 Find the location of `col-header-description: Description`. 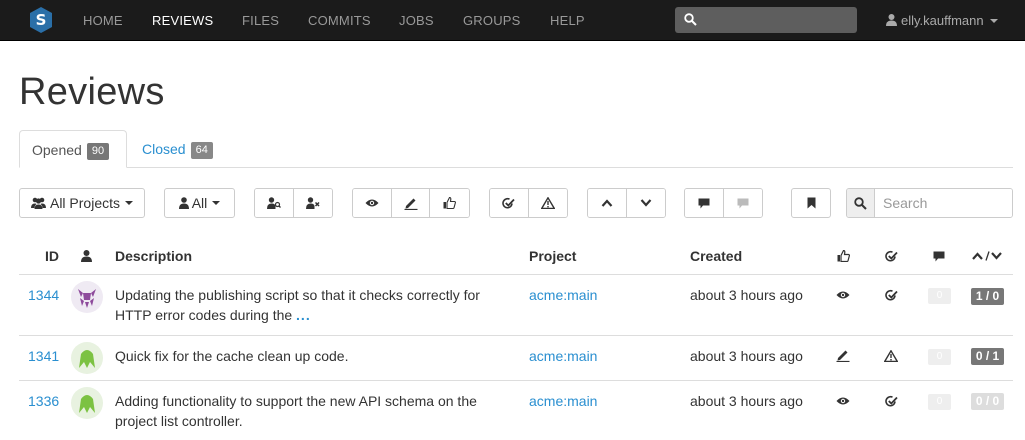

col-header-description: Description is located at coordinates (153, 256).